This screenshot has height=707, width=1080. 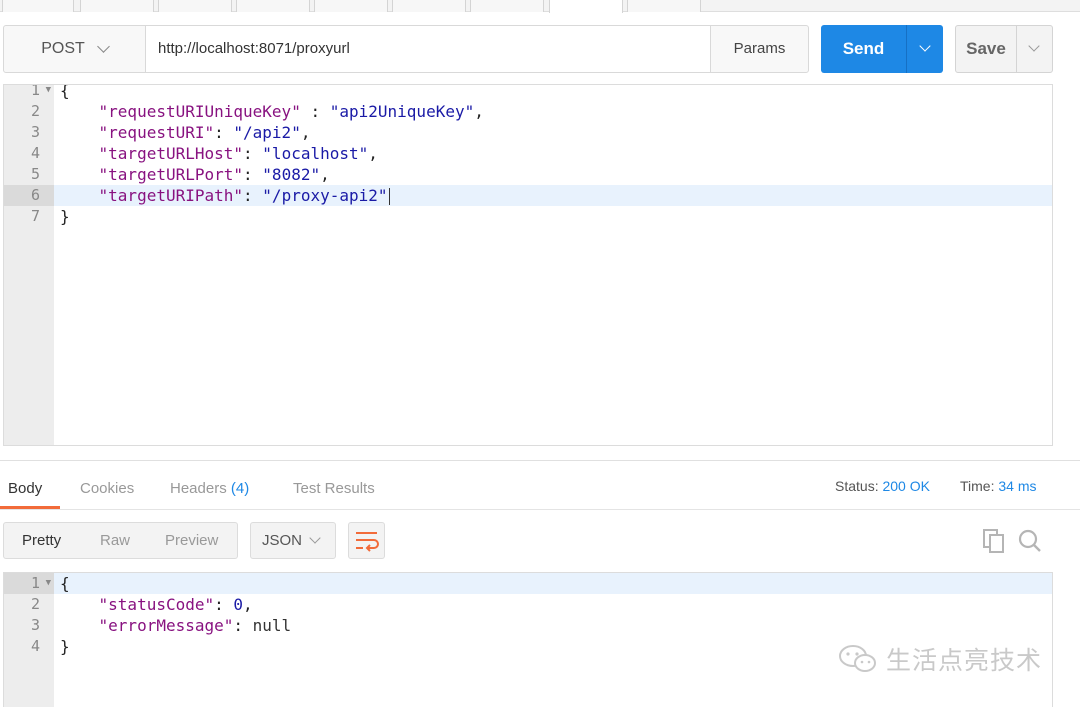 I want to click on headers-count-badge: (4), so click(x=240, y=488).